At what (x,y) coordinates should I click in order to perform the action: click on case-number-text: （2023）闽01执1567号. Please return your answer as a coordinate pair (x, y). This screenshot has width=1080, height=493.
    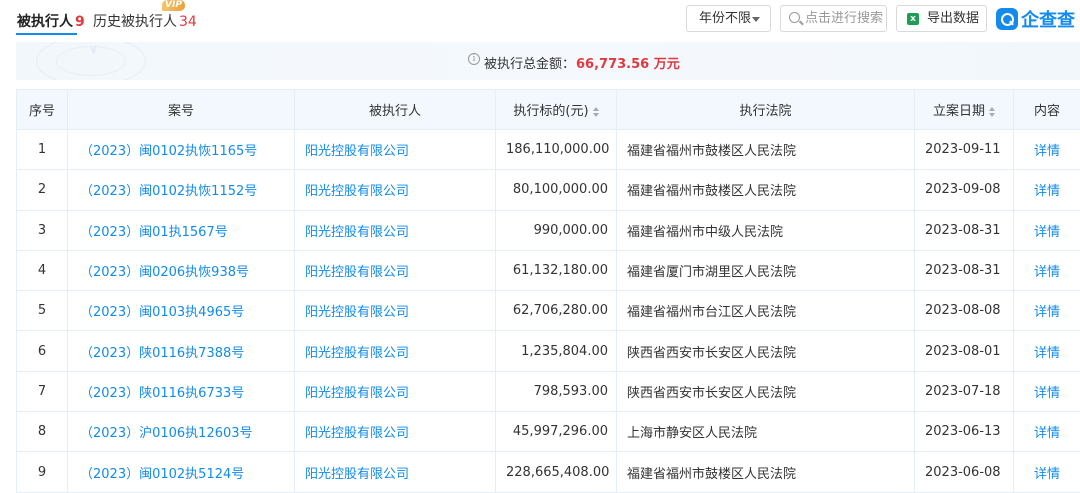
    Looking at the image, I should click on (154, 232).